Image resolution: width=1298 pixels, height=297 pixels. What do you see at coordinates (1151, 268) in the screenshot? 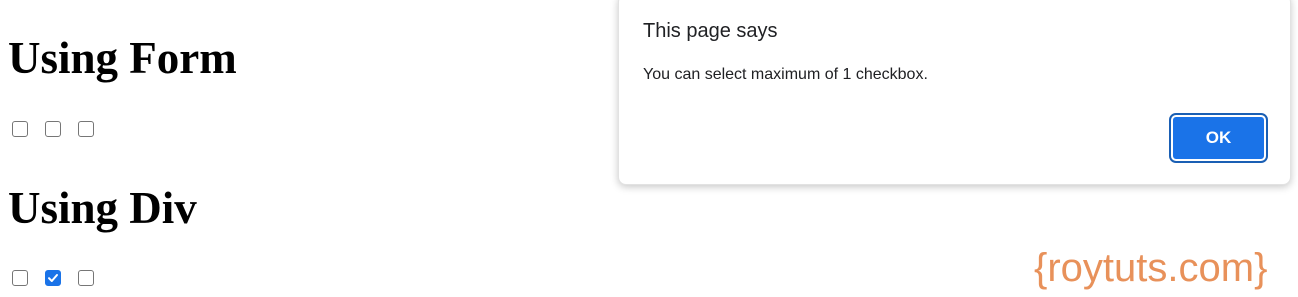
I see `roytuts-watermark: {roytuts.com}` at bounding box center [1151, 268].